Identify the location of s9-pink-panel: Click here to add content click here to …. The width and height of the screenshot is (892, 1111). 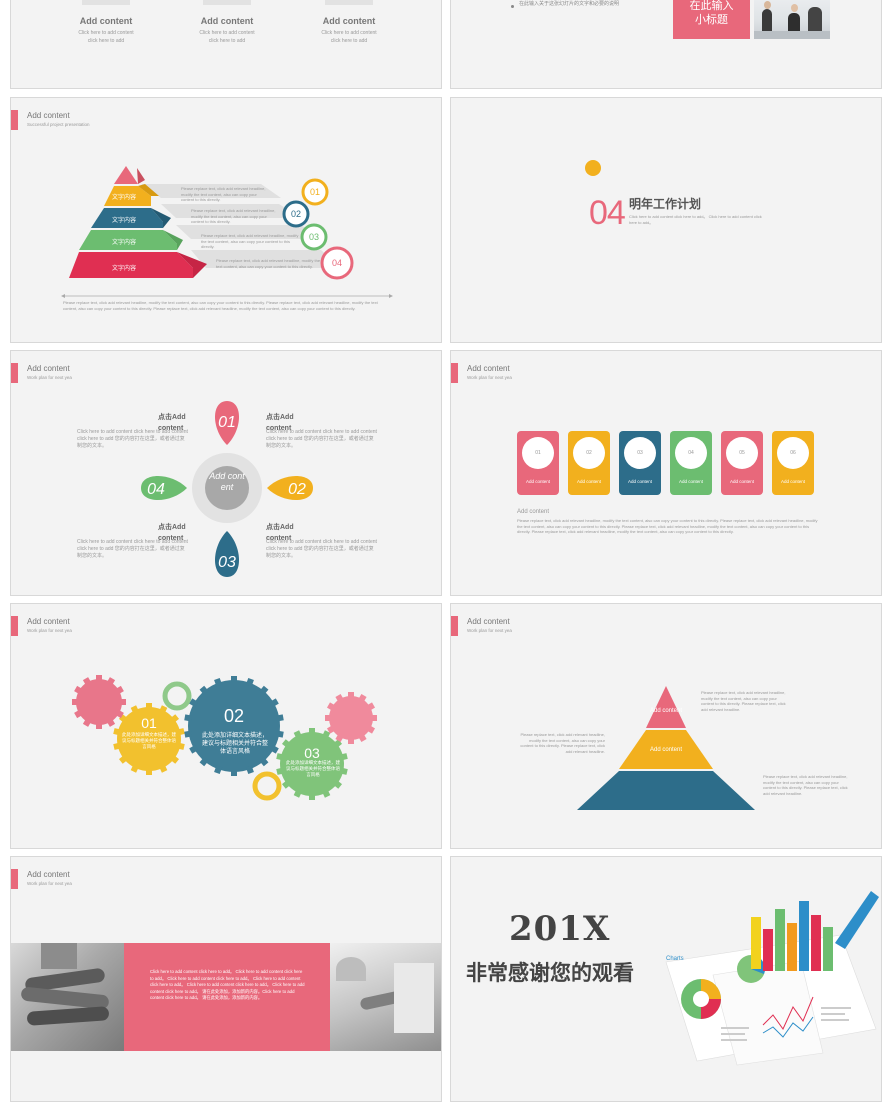
(227, 997).